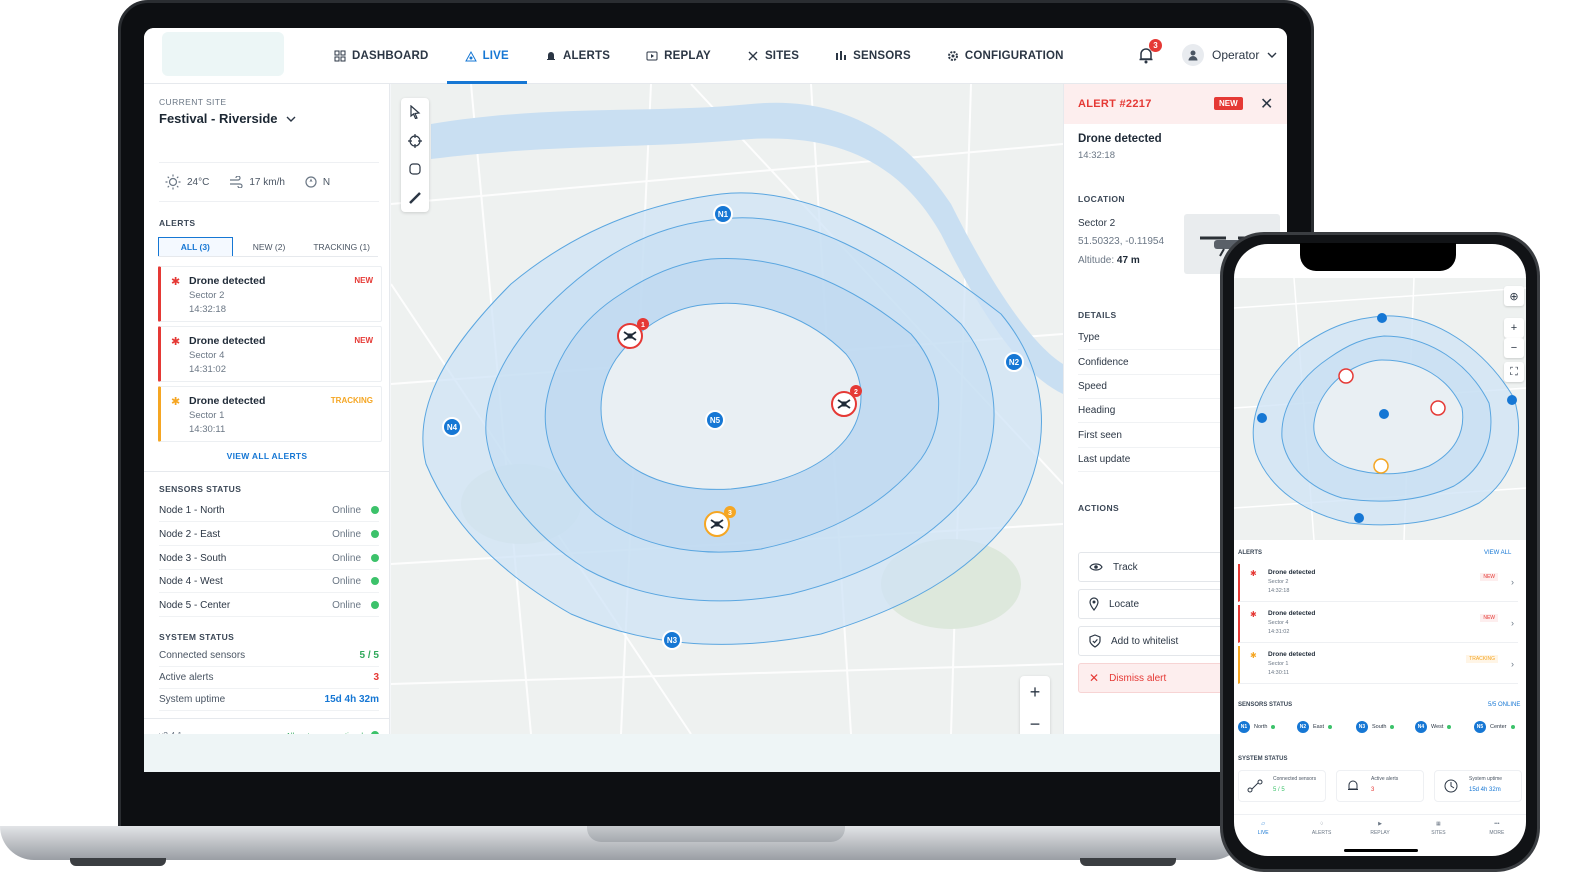  What do you see at coordinates (1035, 705) in the screenshot?
I see `zoom-controls: + −` at bounding box center [1035, 705].